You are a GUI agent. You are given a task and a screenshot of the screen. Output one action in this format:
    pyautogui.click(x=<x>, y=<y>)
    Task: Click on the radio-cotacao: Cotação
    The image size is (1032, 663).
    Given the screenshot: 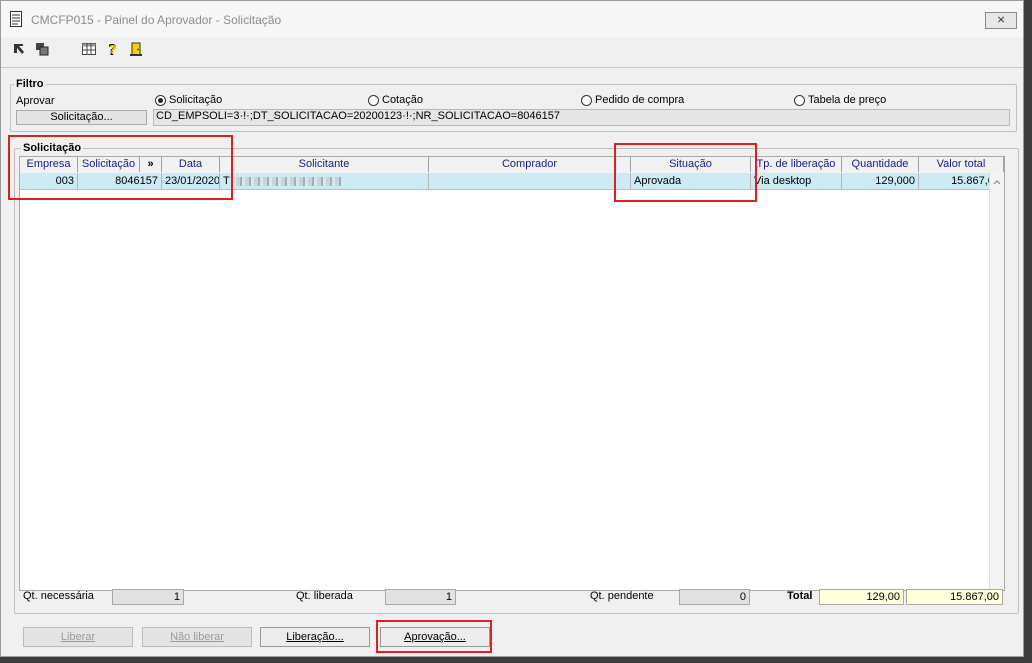 What is the action you would take?
    pyautogui.click(x=395, y=100)
    